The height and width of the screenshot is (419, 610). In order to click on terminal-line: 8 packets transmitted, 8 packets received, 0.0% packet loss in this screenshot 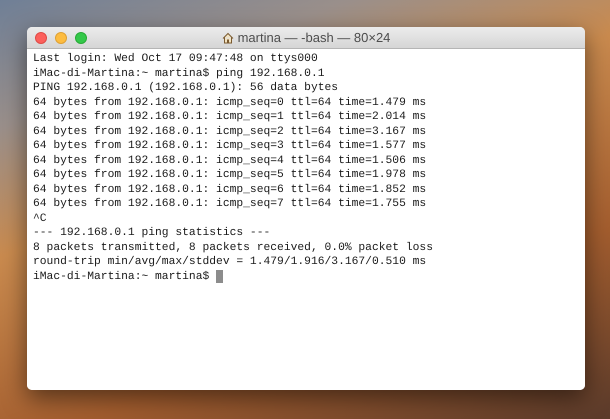, I will do `click(233, 247)`.